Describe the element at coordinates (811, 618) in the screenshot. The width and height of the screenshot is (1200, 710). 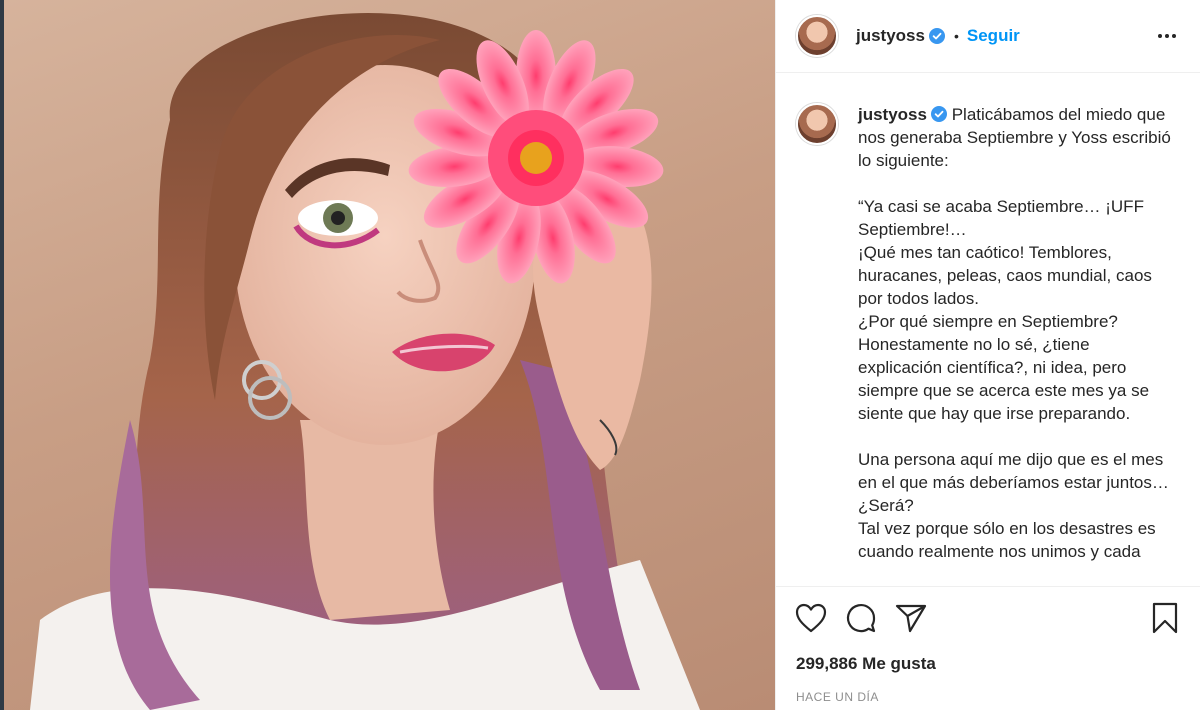
I see `heart-icon` at that location.